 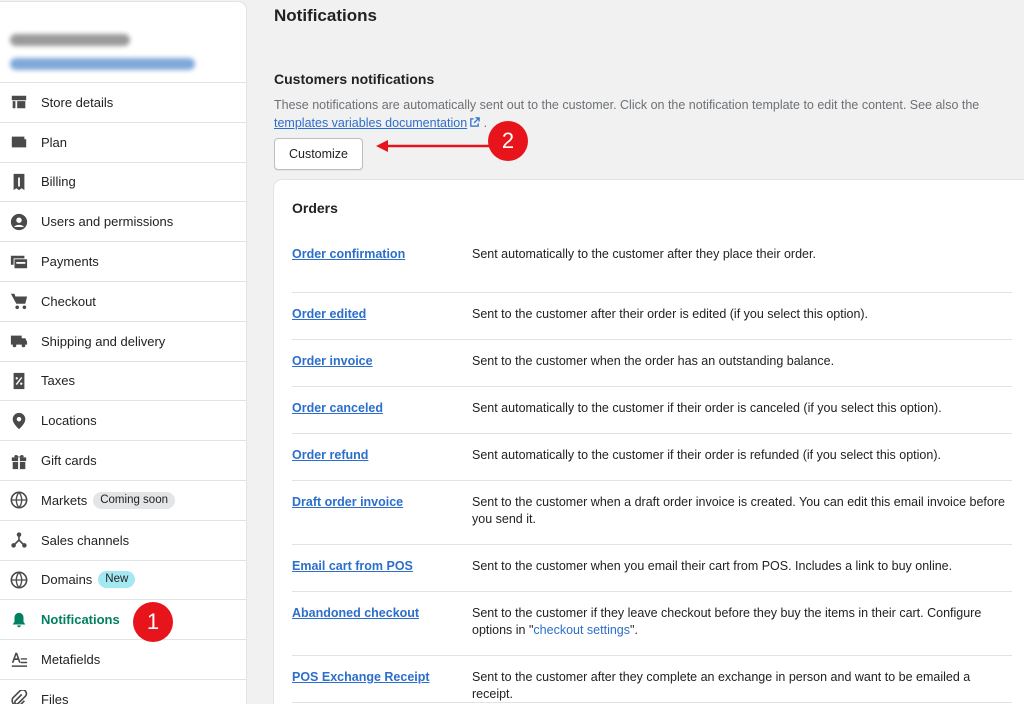 I want to click on notification-link: Abandoned checkout, so click(x=382, y=630).